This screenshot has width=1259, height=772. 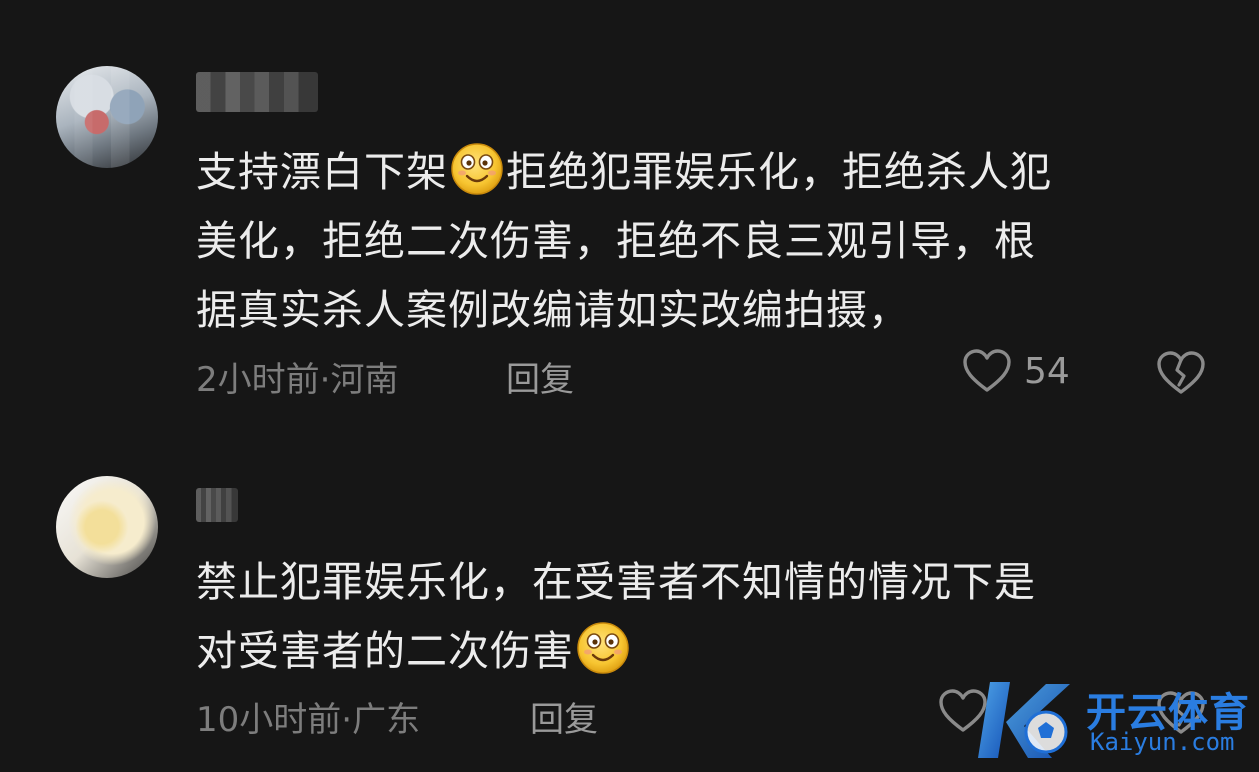 What do you see at coordinates (385, 651) in the screenshot?
I see `comment-text-segment: 对受害者的二次伤害` at bounding box center [385, 651].